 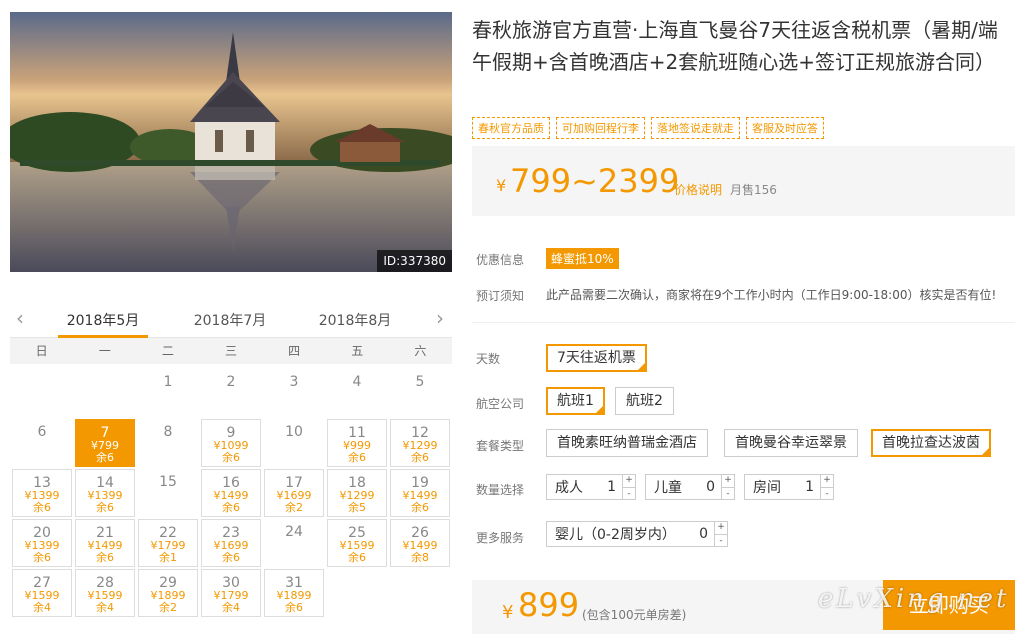 What do you see at coordinates (634, 615) in the screenshot?
I see `total-note: (包含100元单房差)` at bounding box center [634, 615].